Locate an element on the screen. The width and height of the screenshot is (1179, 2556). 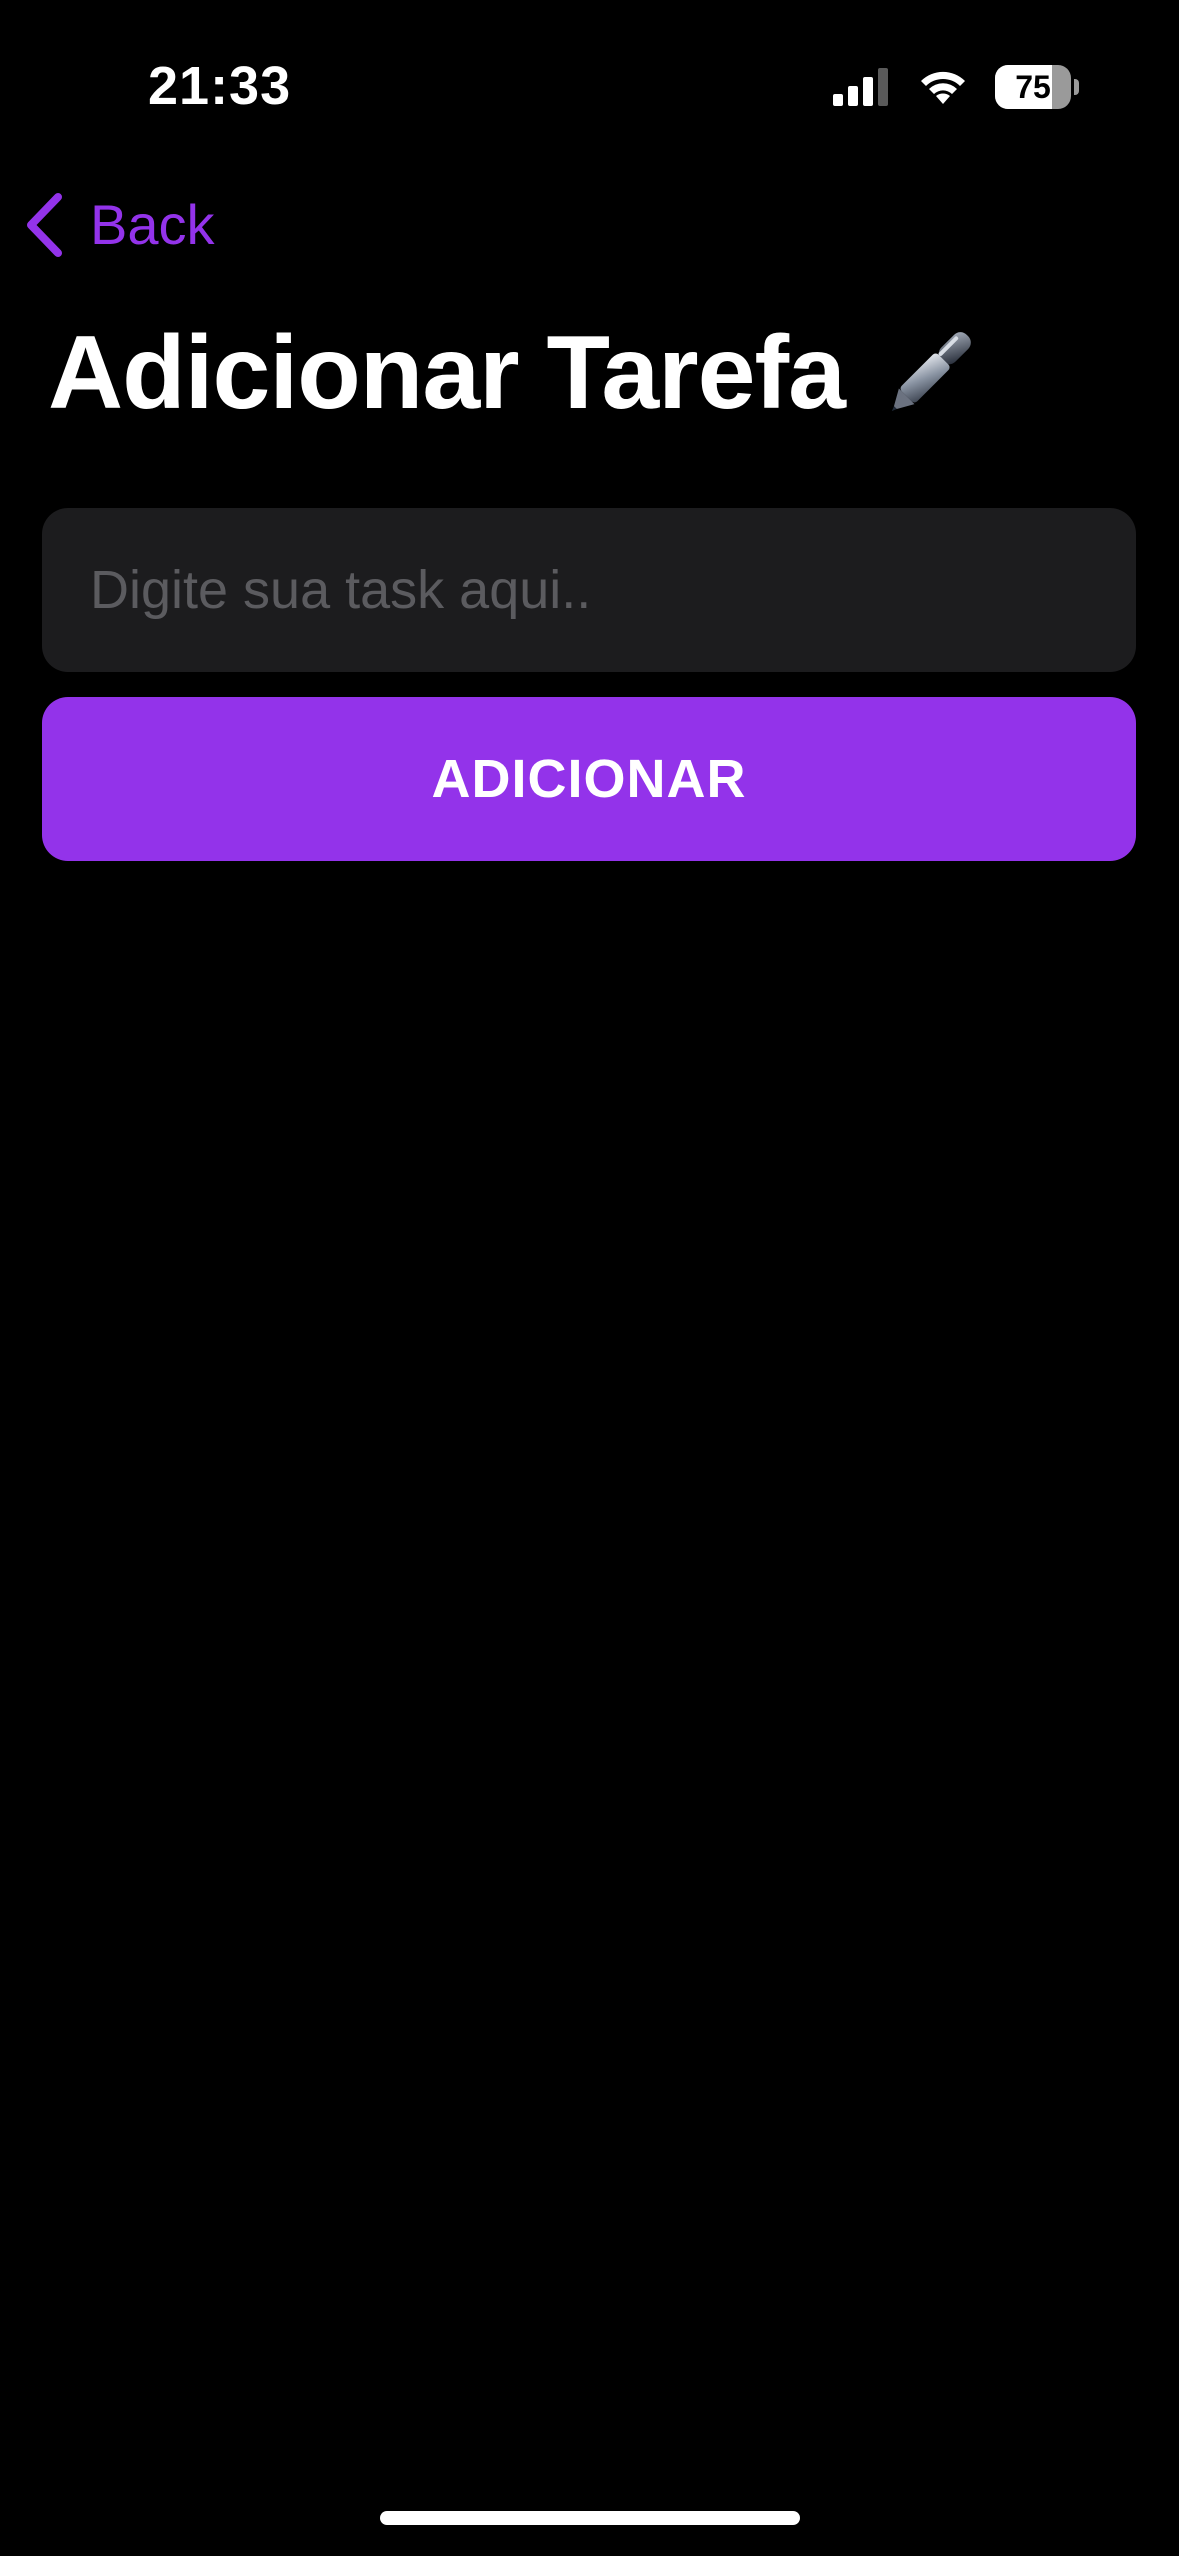
signal-icon is located at coordinates (862, 87).